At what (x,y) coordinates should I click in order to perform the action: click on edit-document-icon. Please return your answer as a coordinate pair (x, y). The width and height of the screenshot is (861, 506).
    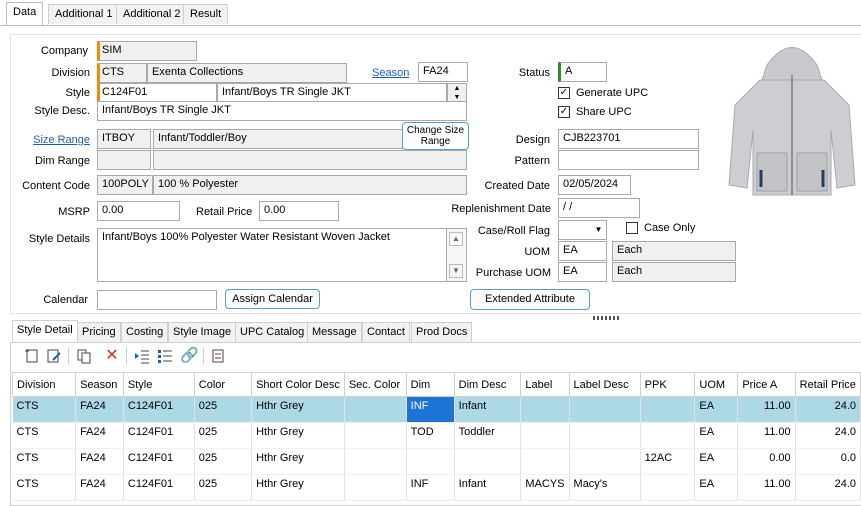
    Looking at the image, I should click on (54, 356).